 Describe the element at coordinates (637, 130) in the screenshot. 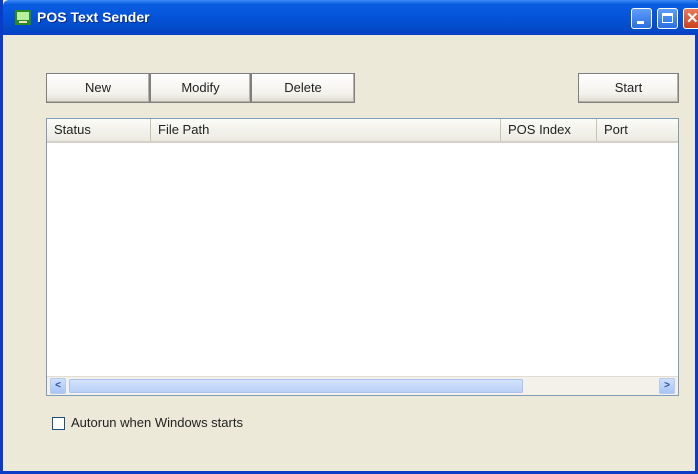

I see `column-header-port: Port` at that location.